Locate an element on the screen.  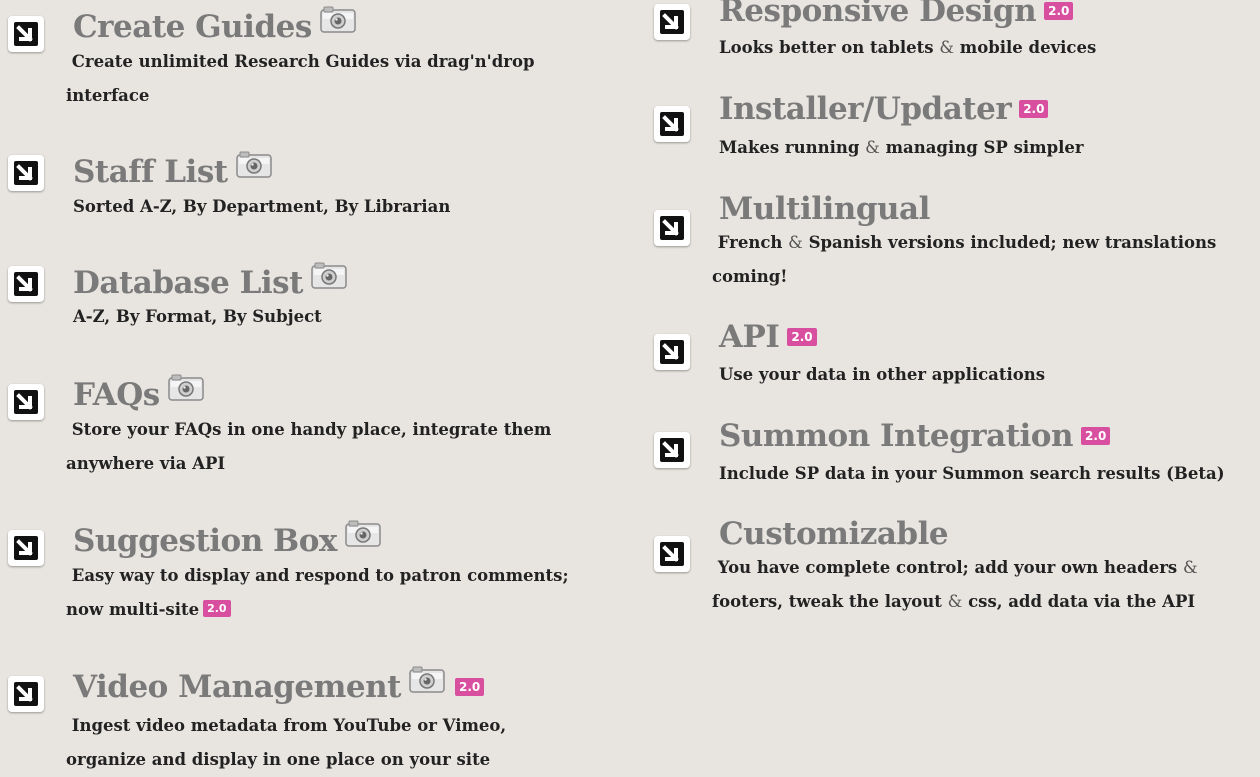
feature-desc-responsive-design: Looks better on tablets & mobile devices is located at coordinates (908, 47).